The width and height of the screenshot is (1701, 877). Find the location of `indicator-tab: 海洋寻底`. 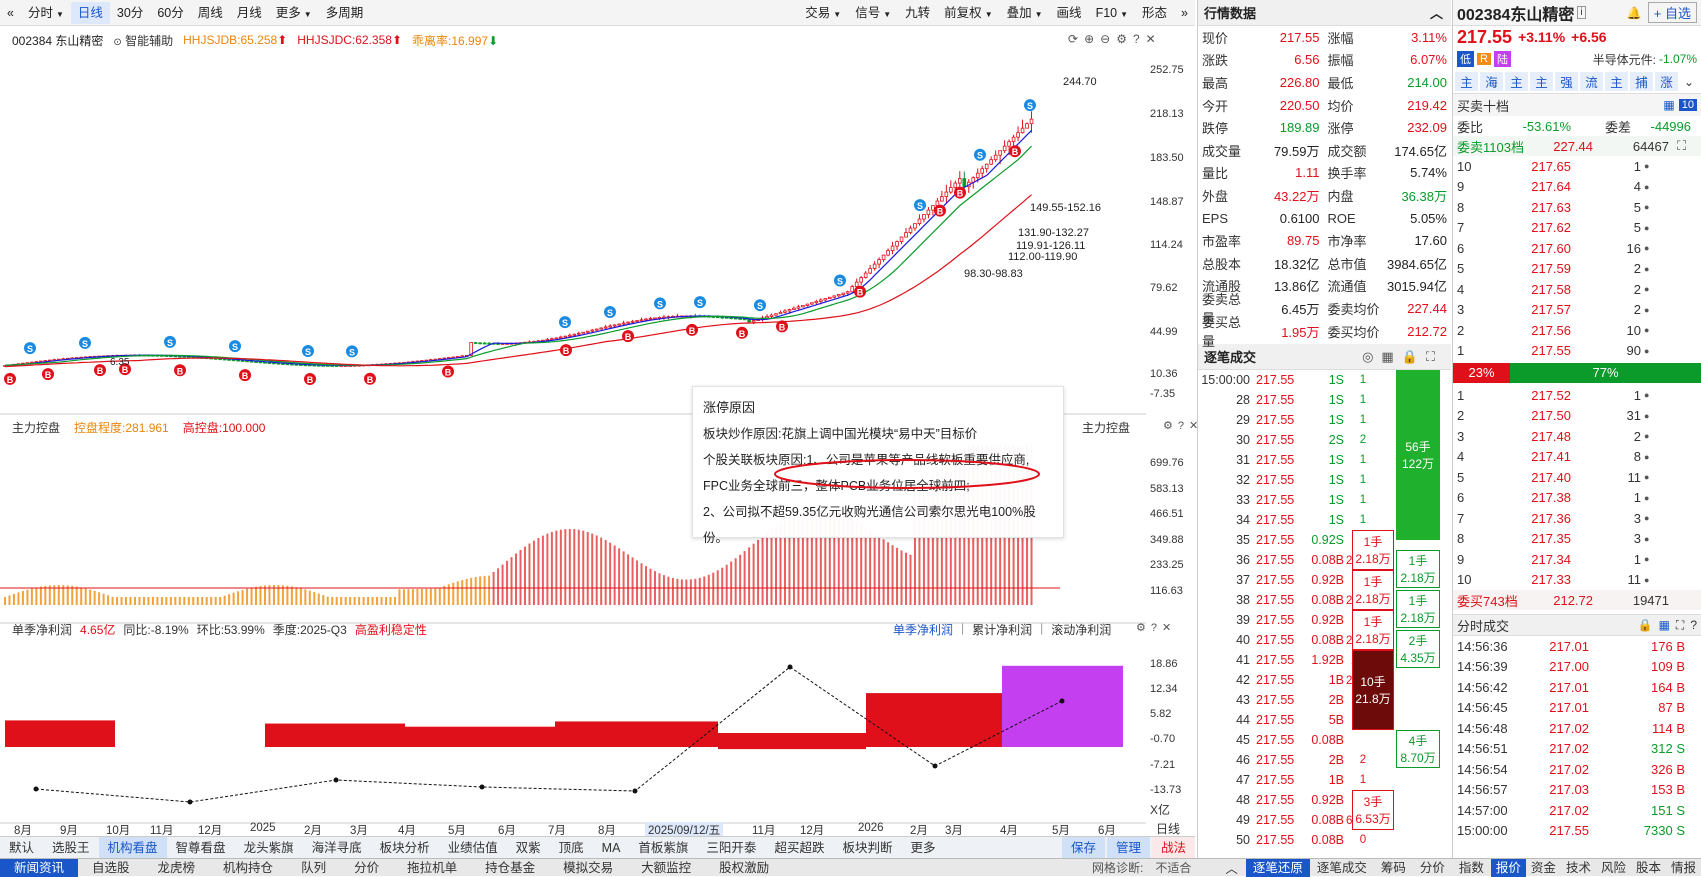

indicator-tab: 海洋寻底 is located at coordinates (337, 848).